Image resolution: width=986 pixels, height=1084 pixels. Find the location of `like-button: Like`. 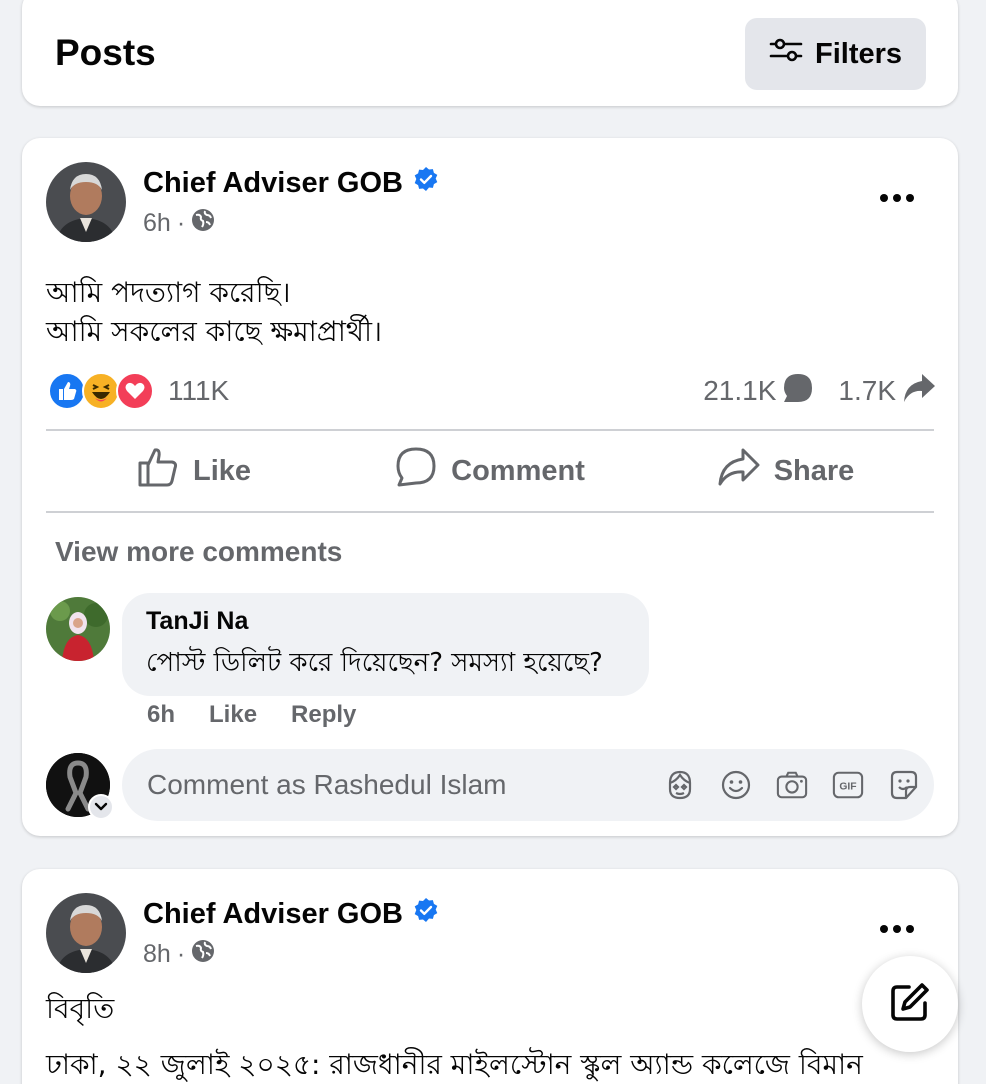

like-button: Like is located at coordinates (194, 471).